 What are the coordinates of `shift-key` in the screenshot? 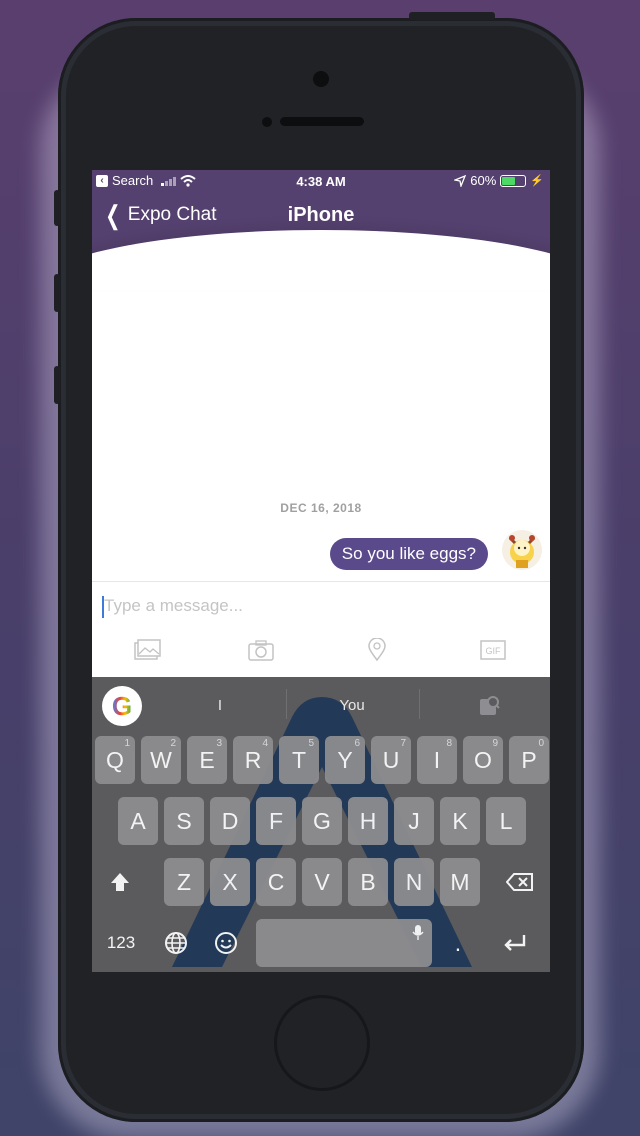 It's located at (120, 882).